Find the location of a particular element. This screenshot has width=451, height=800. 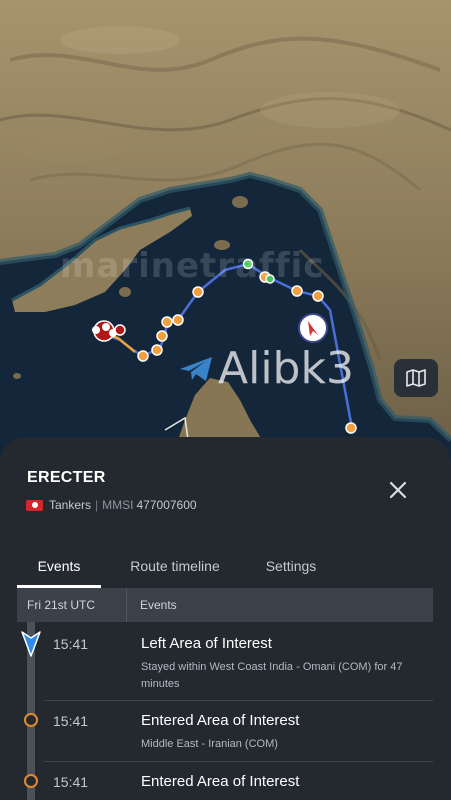

close-icon is located at coordinates (398, 490).